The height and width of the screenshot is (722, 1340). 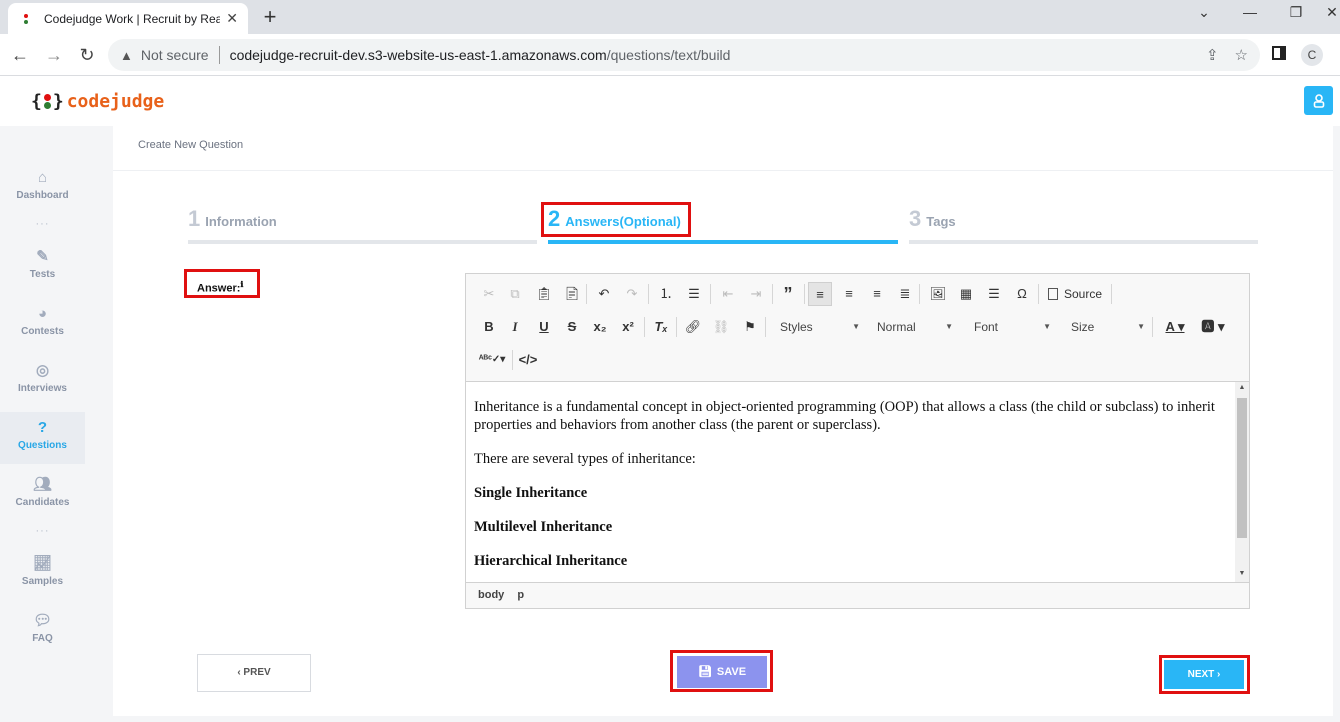 I want to click on highlight-box, so click(x=222, y=283).